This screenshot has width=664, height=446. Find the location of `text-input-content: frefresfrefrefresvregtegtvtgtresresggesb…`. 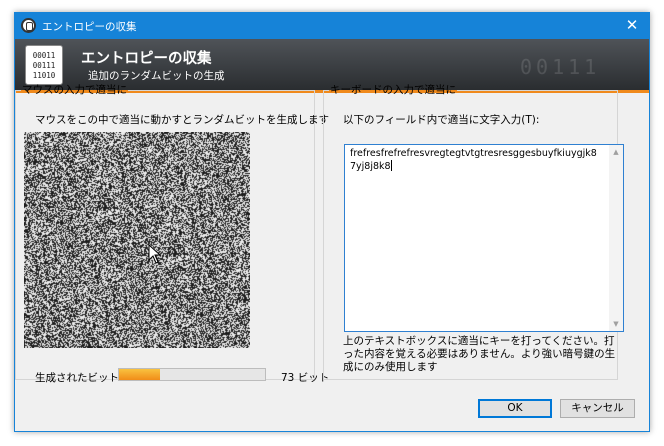

text-input-content: frefresfrefrefresvregtegtvtgtresresggesb… is located at coordinates (475, 160).